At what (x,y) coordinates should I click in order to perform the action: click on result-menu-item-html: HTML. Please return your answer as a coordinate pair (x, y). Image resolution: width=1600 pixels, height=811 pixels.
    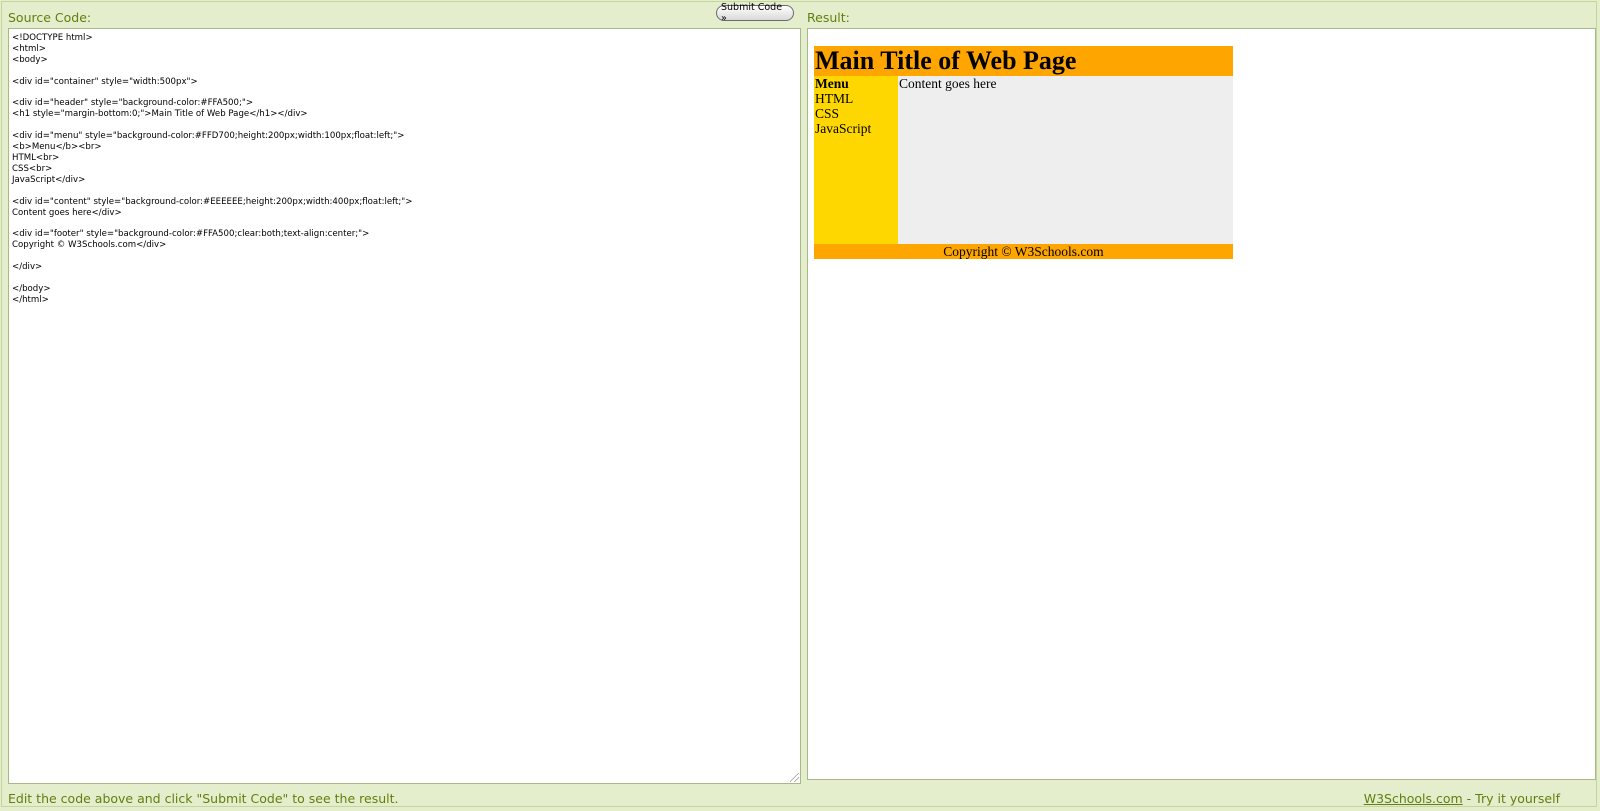
    Looking at the image, I should click on (834, 98).